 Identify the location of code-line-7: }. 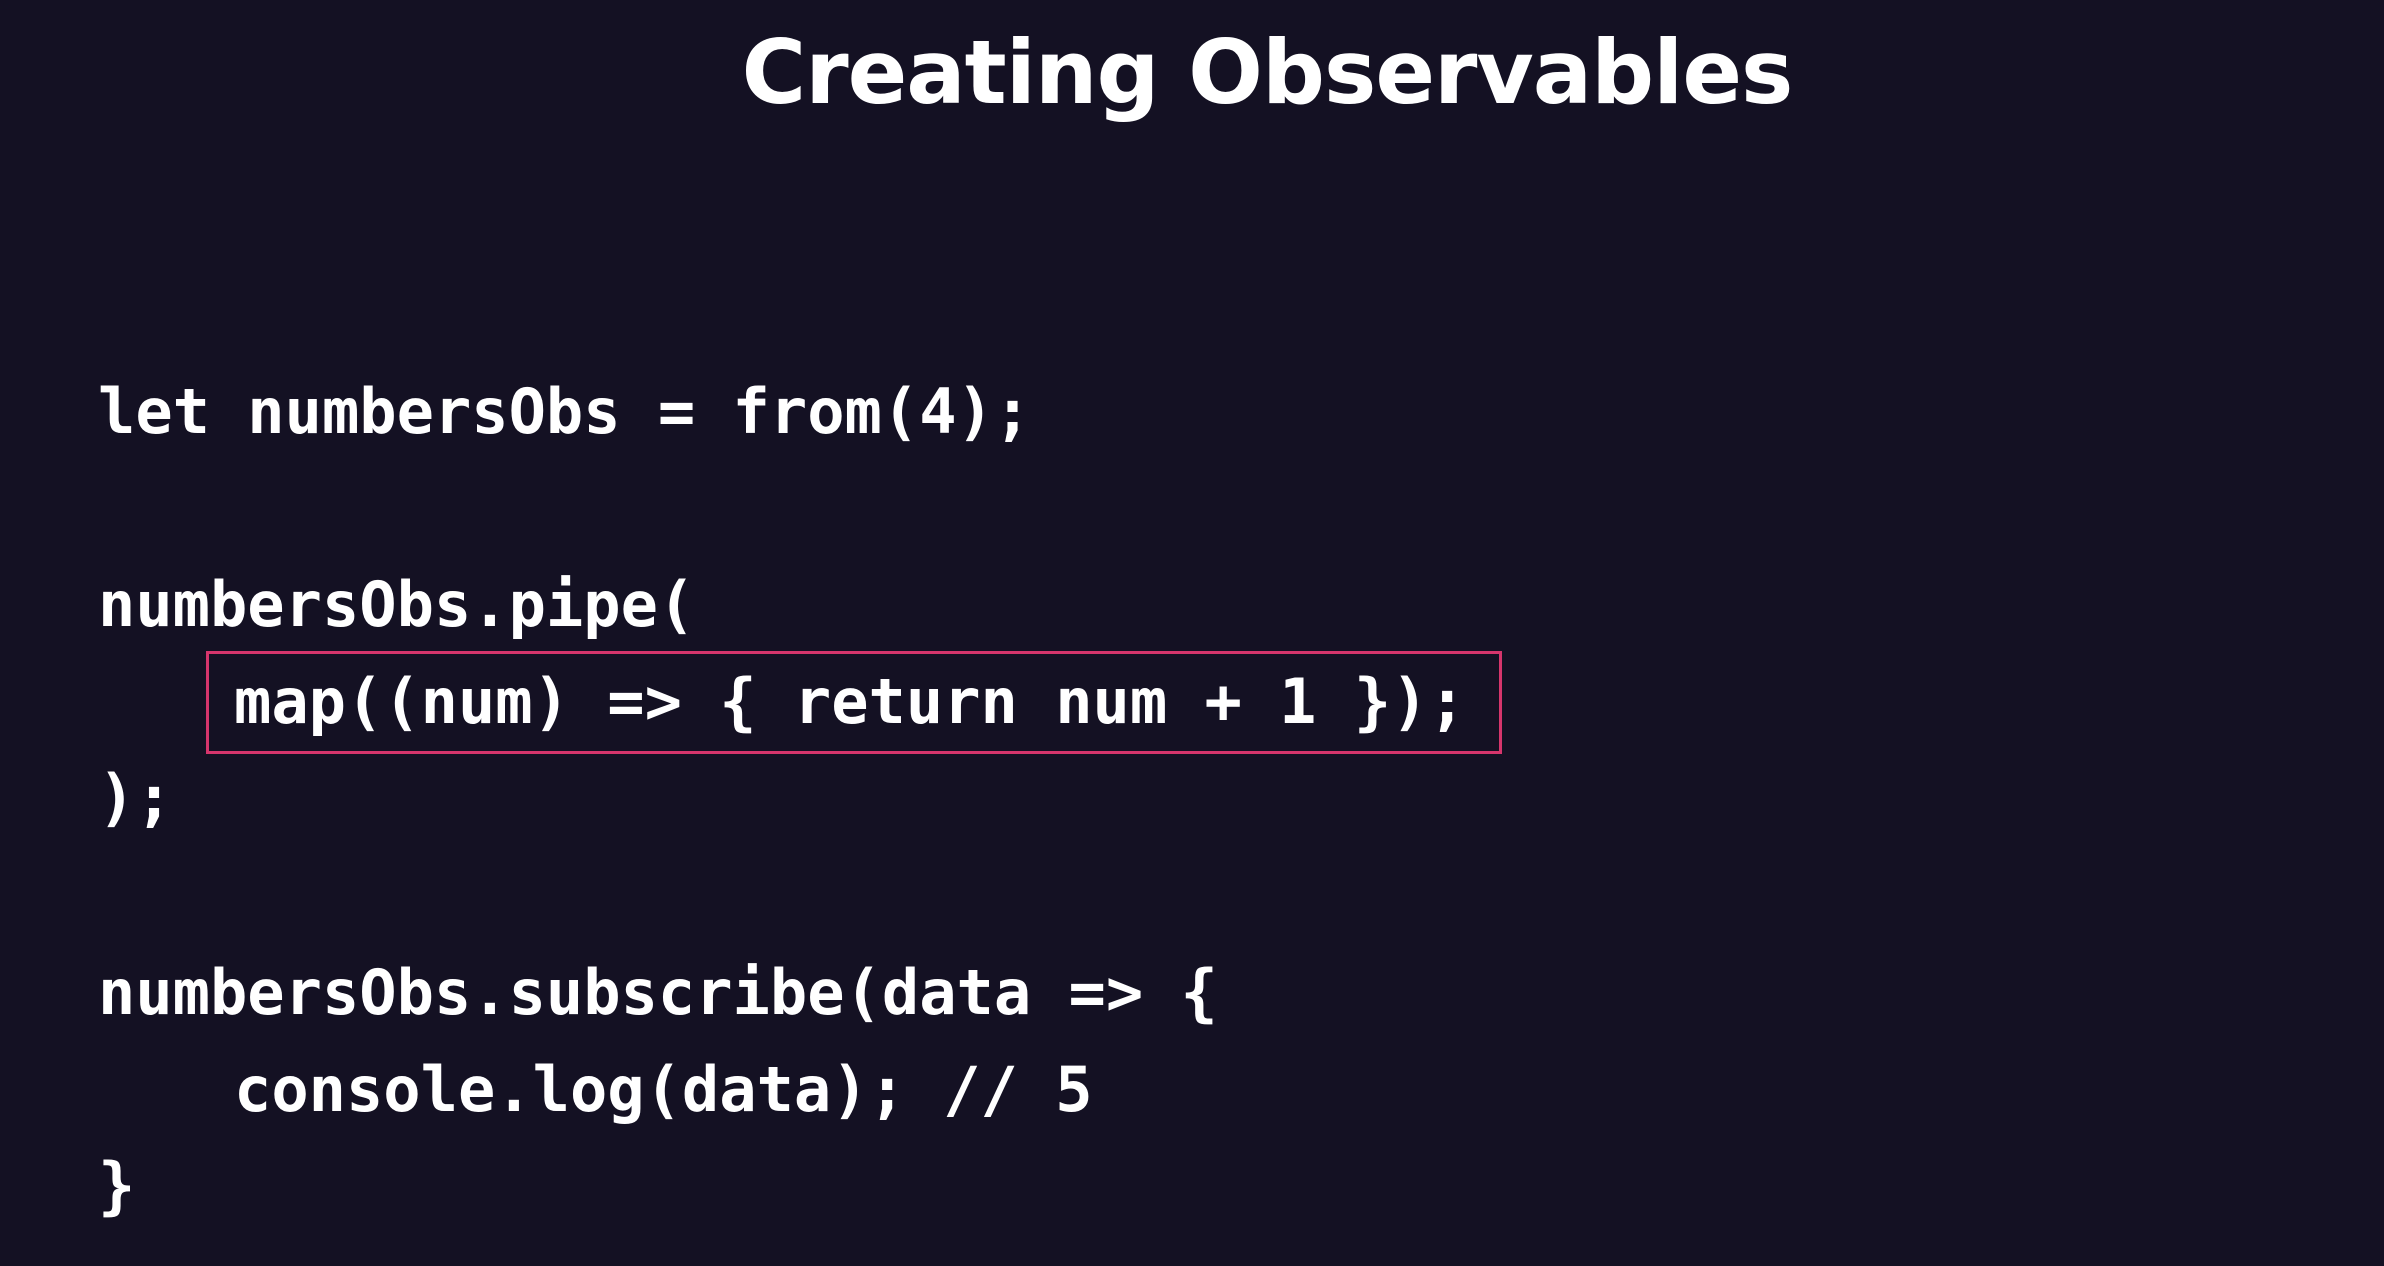
(117, 1185).